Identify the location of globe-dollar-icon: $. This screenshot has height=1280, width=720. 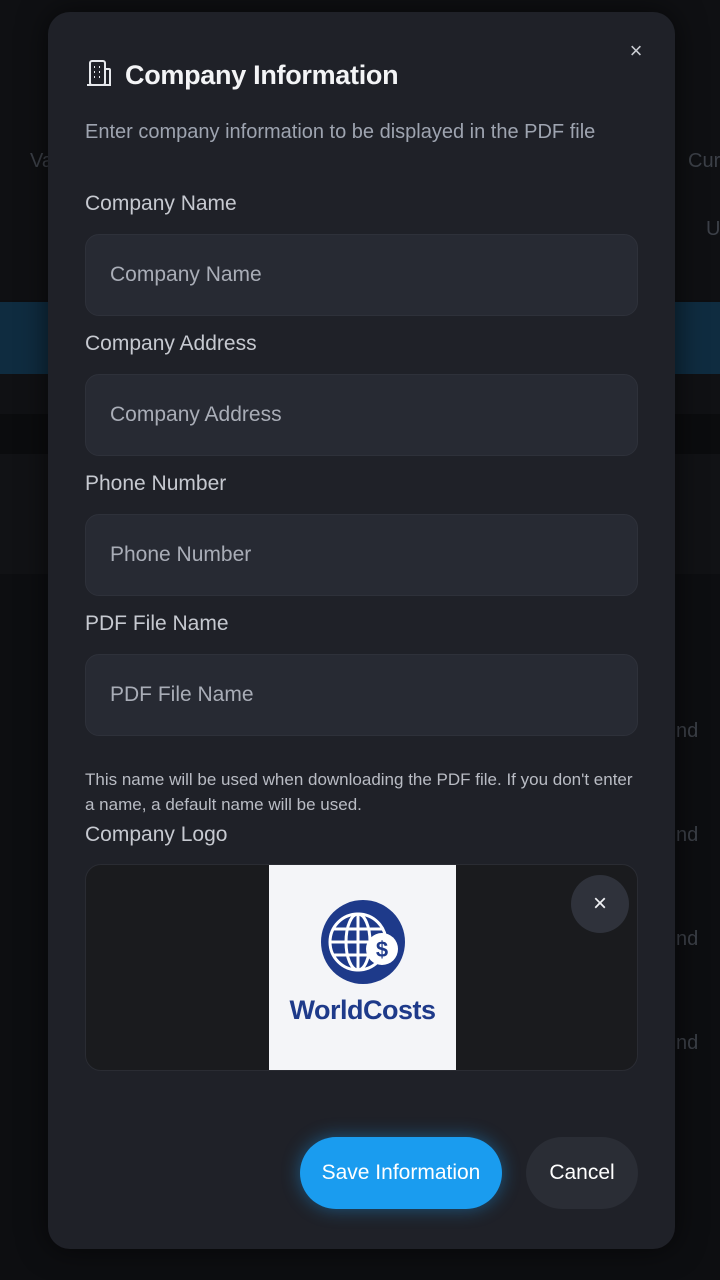
(362, 942).